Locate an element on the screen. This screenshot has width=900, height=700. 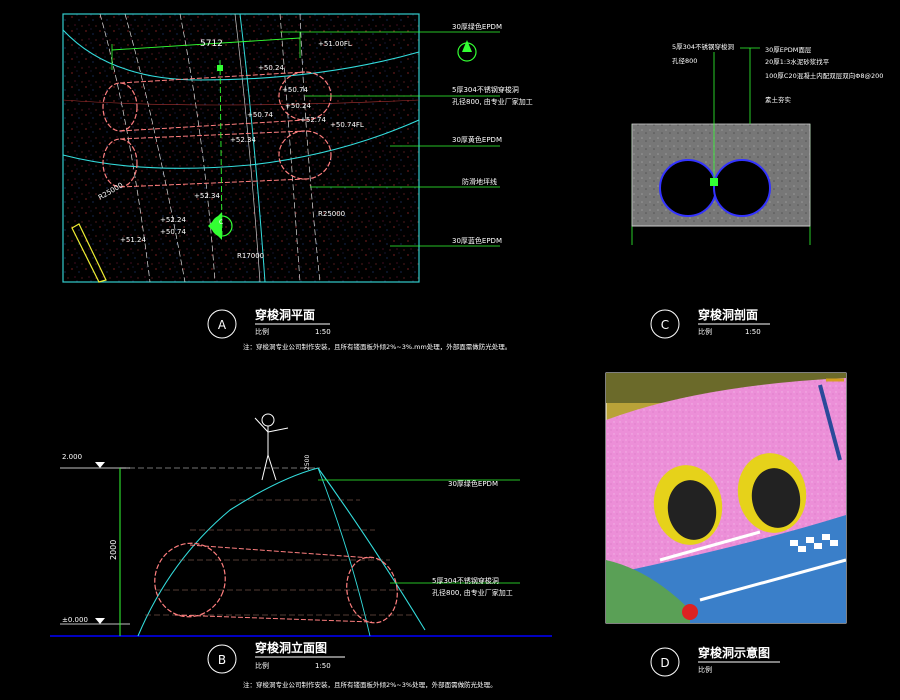
height-dim-label: 2000 is located at coordinates (113, 550).